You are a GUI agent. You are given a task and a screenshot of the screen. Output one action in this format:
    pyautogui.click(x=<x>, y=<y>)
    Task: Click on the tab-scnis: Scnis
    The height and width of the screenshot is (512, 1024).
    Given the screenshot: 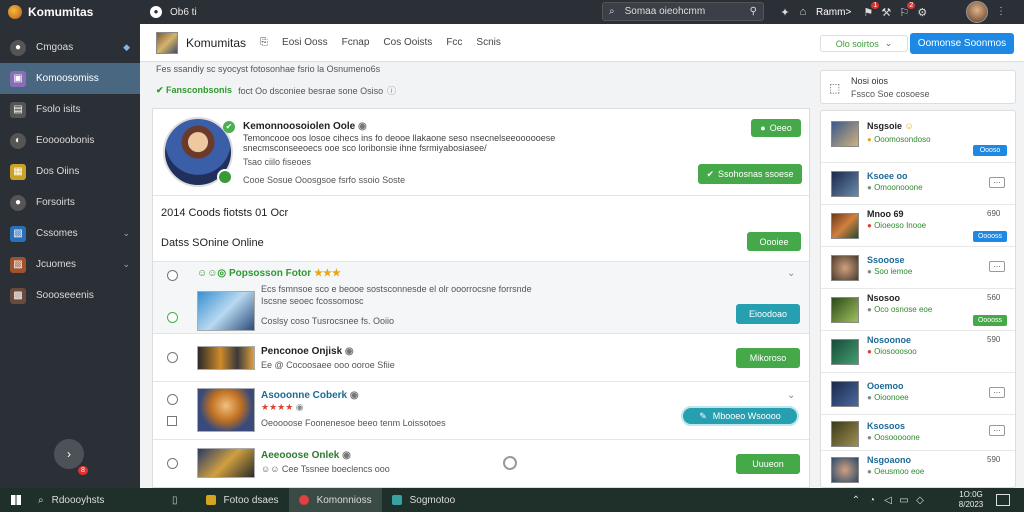 What is the action you would take?
    pyautogui.click(x=488, y=42)
    